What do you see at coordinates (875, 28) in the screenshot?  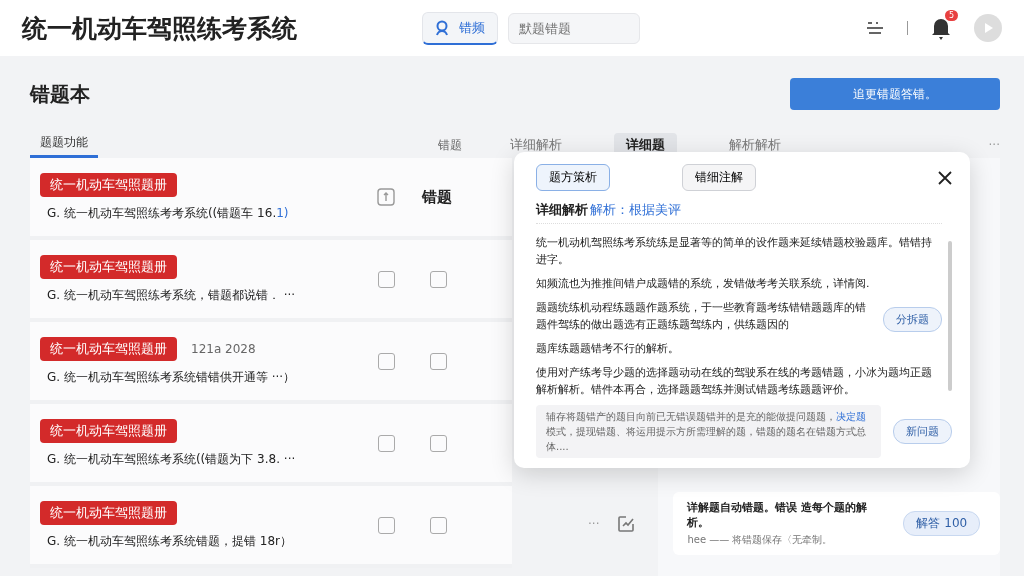 I see `list-icon` at bounding box center [875, 28].